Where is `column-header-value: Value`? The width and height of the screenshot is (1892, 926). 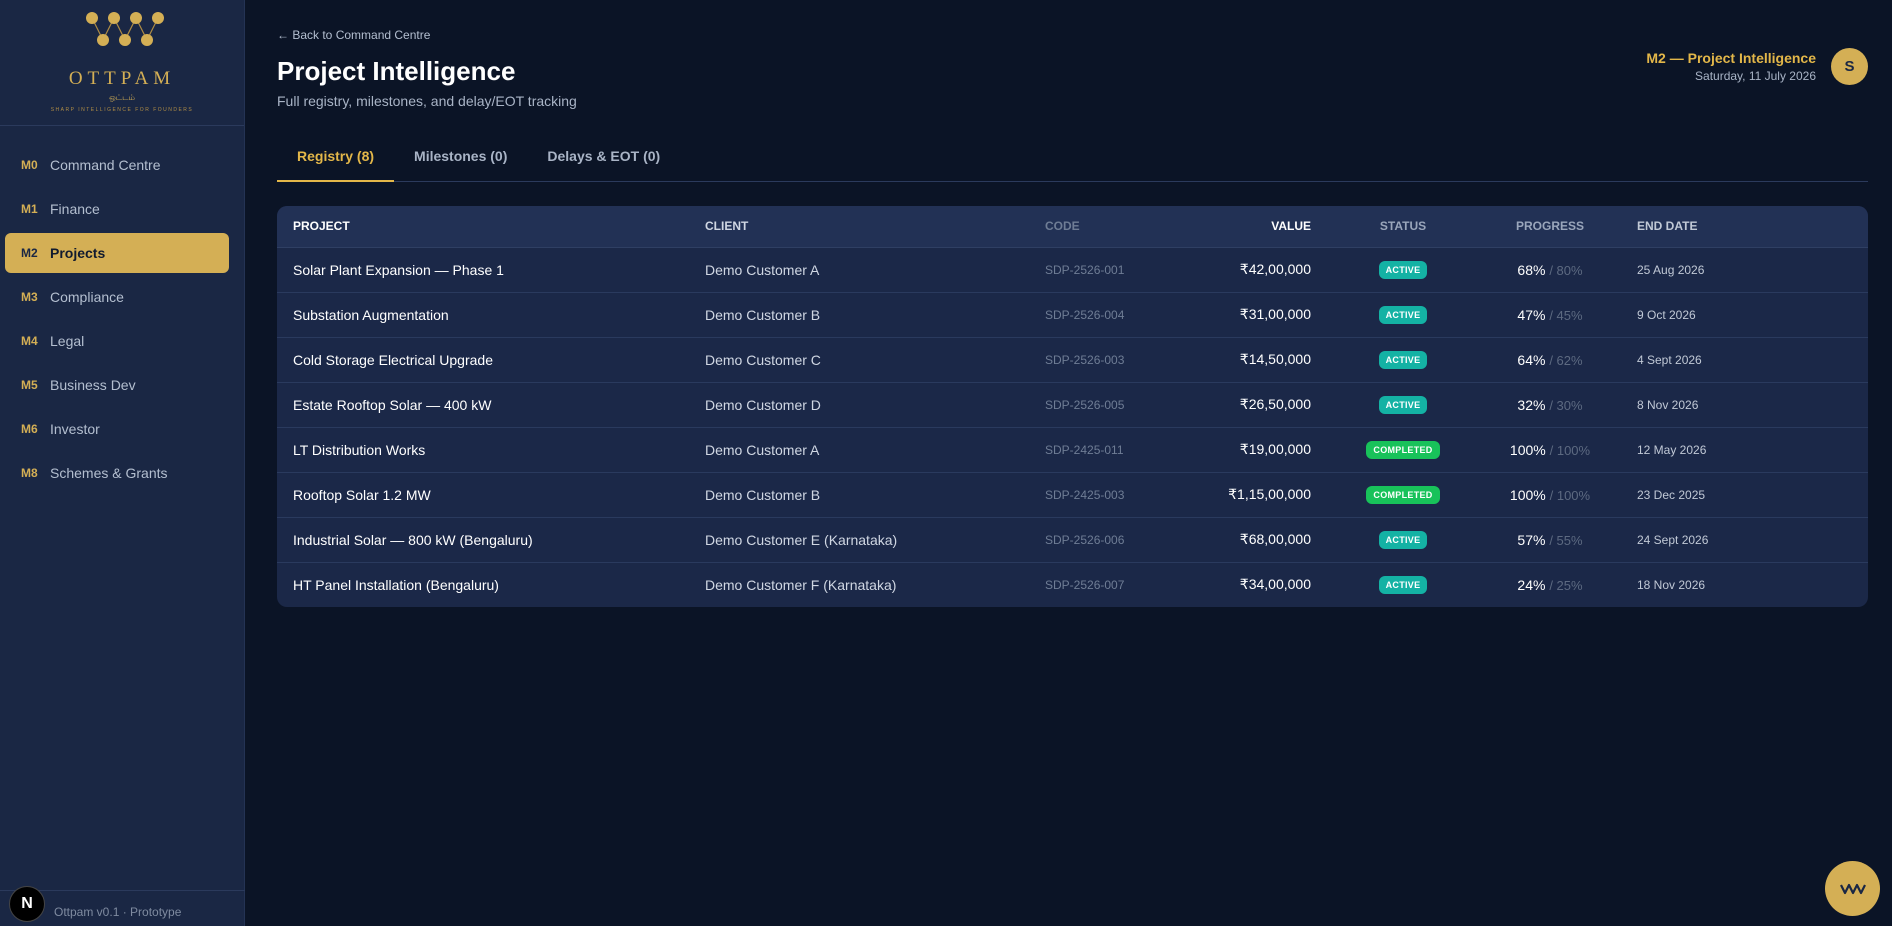 column-header-value: Value is located at coordinates (1252, 227).